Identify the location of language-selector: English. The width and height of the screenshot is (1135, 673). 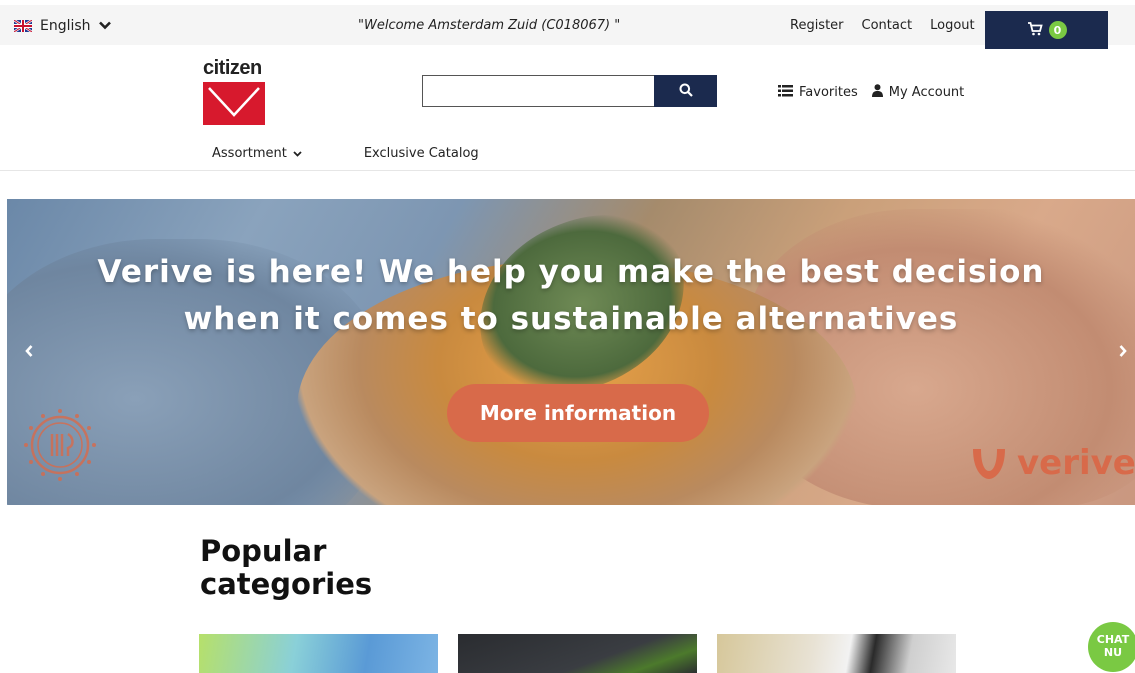
(62, 26).